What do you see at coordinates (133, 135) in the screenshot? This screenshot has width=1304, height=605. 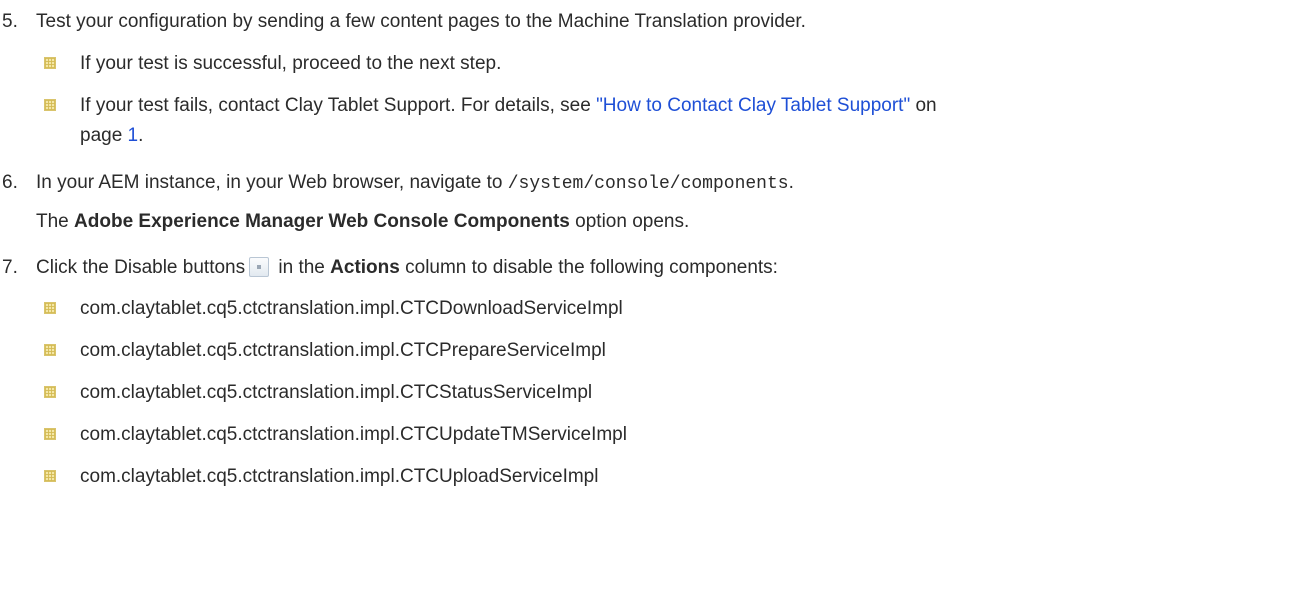 I see `page-number-link: 1` at bounding box center [133, 135].